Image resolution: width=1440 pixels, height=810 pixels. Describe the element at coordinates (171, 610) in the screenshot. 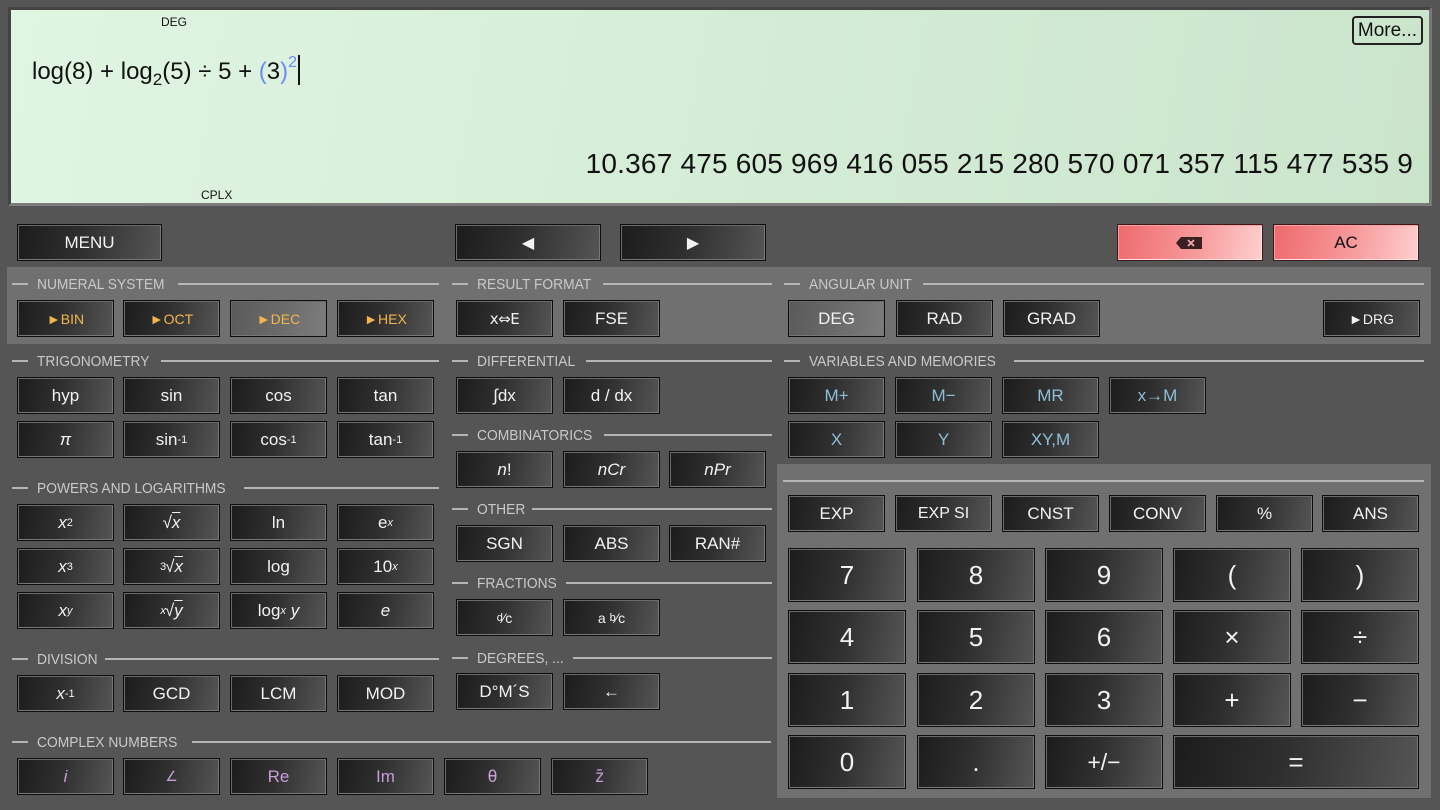

I see `xth-root-button: x √ y` at that location.